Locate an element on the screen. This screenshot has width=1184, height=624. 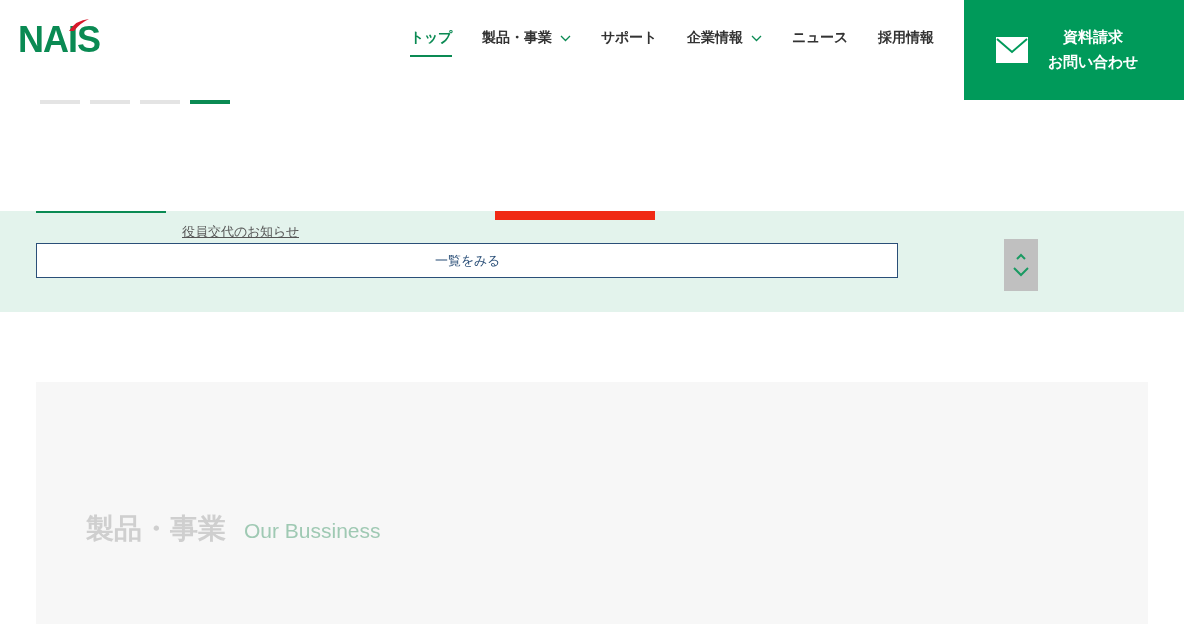
contact-label: お問い合わせ is located at coordinates (1093, 62).